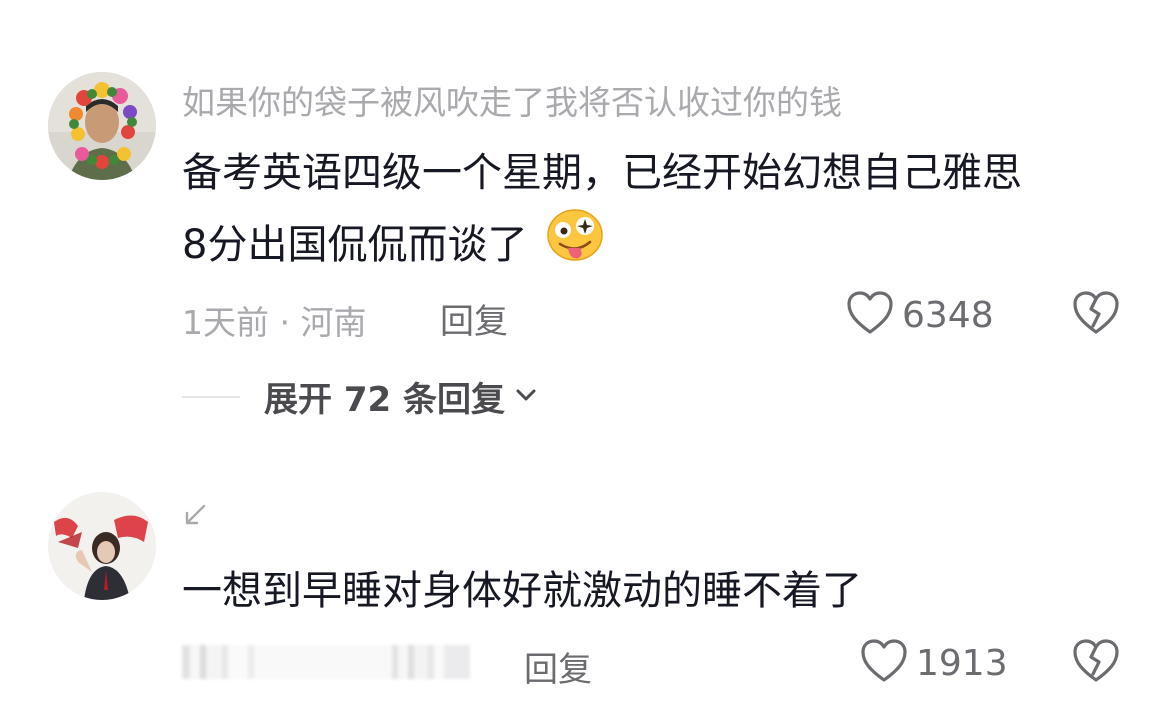  Describe the element at coordinates (211, 396) in the screenshot. I see `divider-line` at that location.